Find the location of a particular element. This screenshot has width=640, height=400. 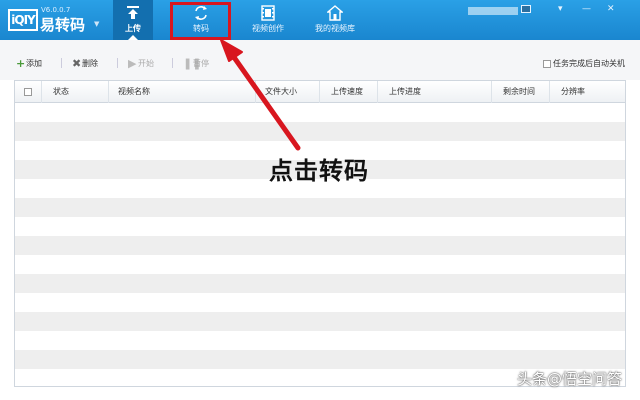

pause-button: ❚❚暂停 is located at coordinates (196, 63).